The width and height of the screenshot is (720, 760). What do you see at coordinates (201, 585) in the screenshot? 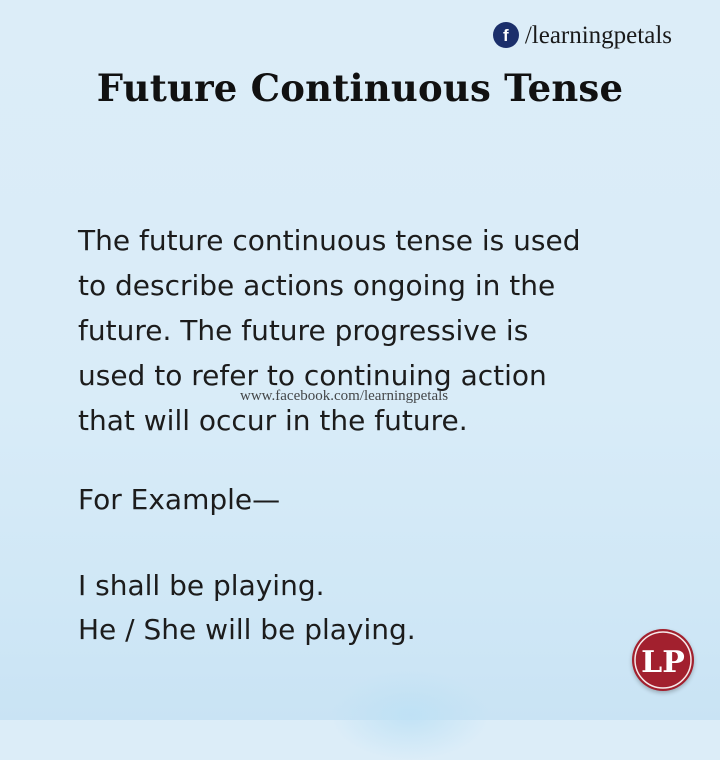
I see `example-sentence: I shall be playing.` at bounding box center [201, 585].